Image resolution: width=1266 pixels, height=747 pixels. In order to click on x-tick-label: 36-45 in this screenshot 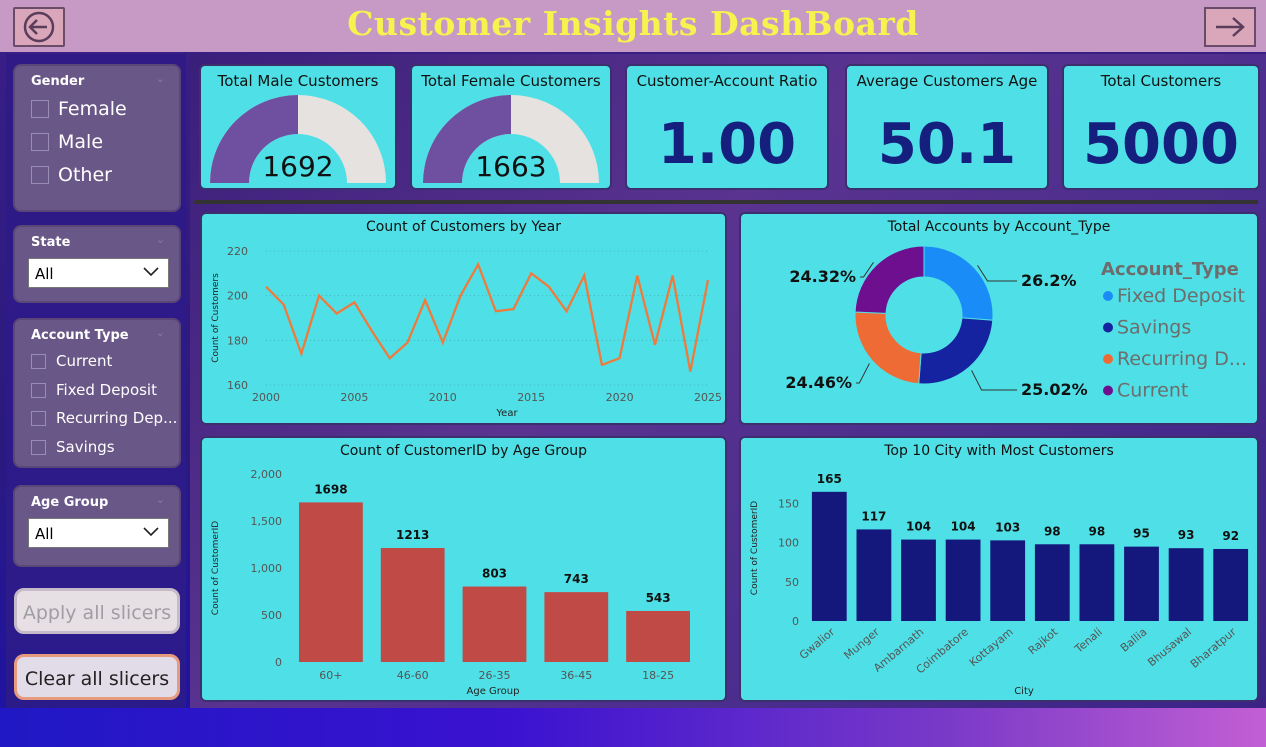, I will do `click(576, 675)`.